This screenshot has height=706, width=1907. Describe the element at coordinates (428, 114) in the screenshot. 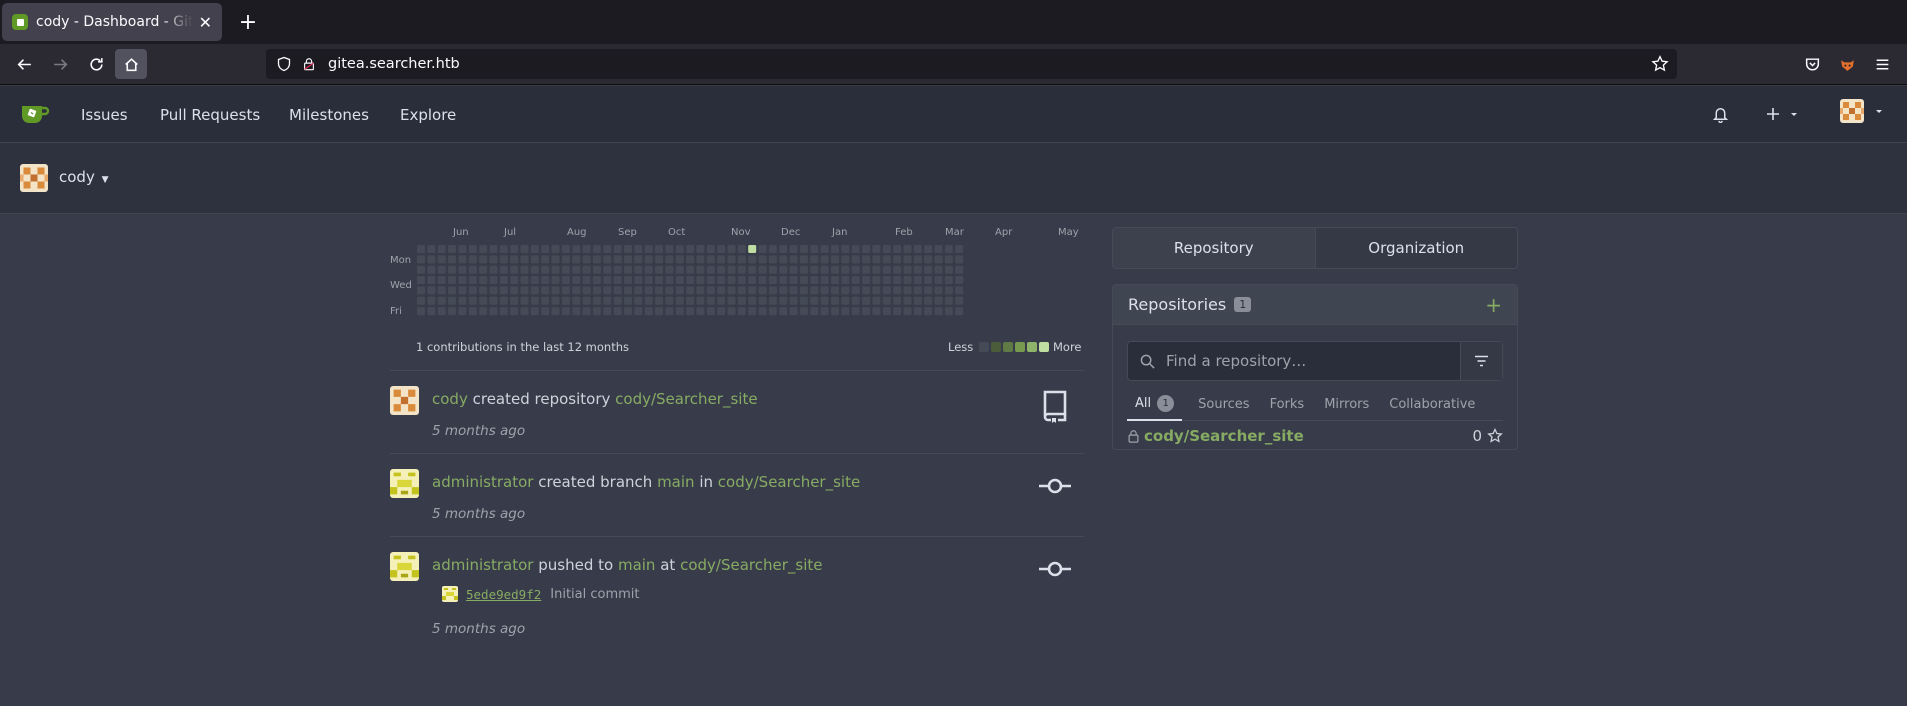

I see `nav-explore: Explore` at that location.